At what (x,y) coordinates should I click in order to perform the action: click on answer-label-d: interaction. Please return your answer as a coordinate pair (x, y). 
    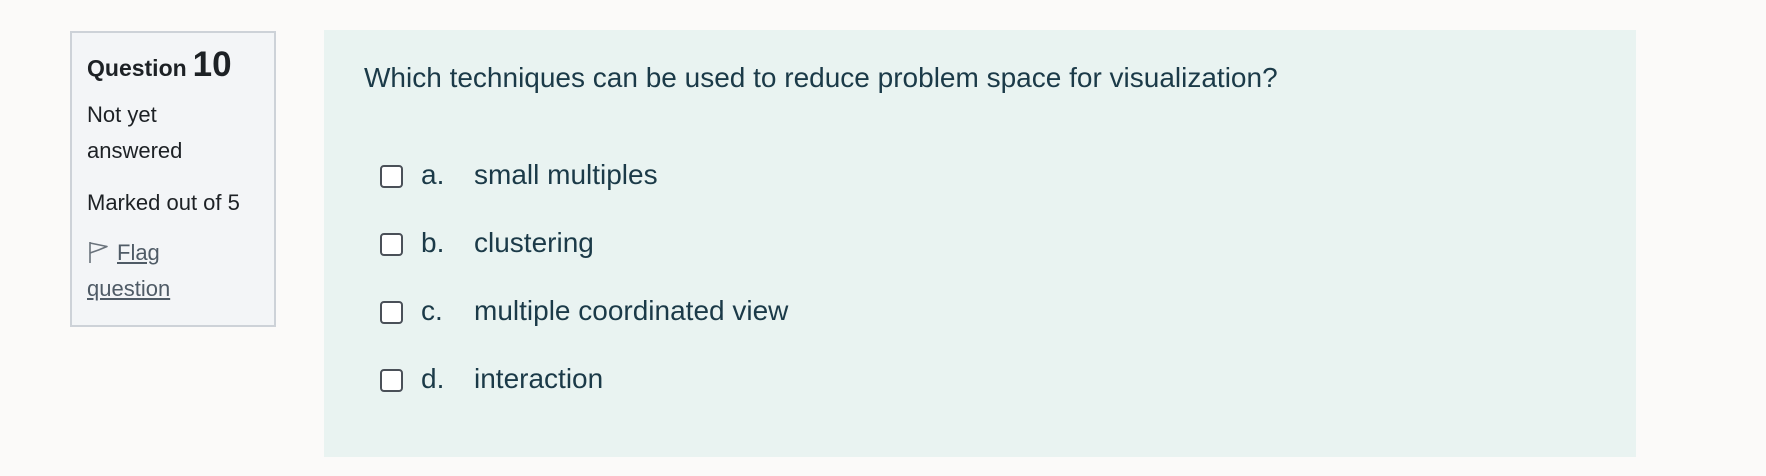
    Looking at the image, I should click on (538, 379).